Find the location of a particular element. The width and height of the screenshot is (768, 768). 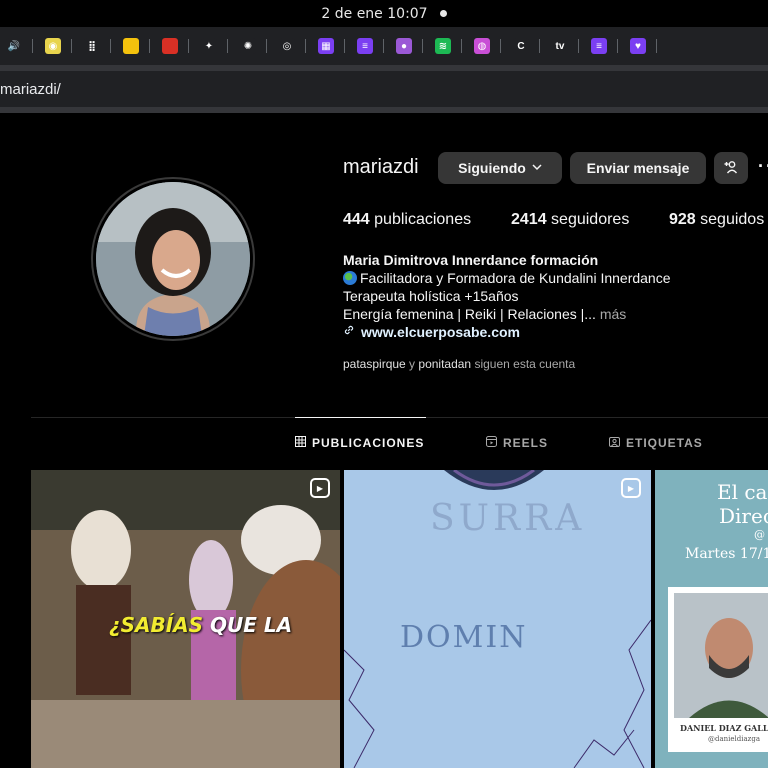

more-options-icon: ·· is located at coordinates (763, 166).